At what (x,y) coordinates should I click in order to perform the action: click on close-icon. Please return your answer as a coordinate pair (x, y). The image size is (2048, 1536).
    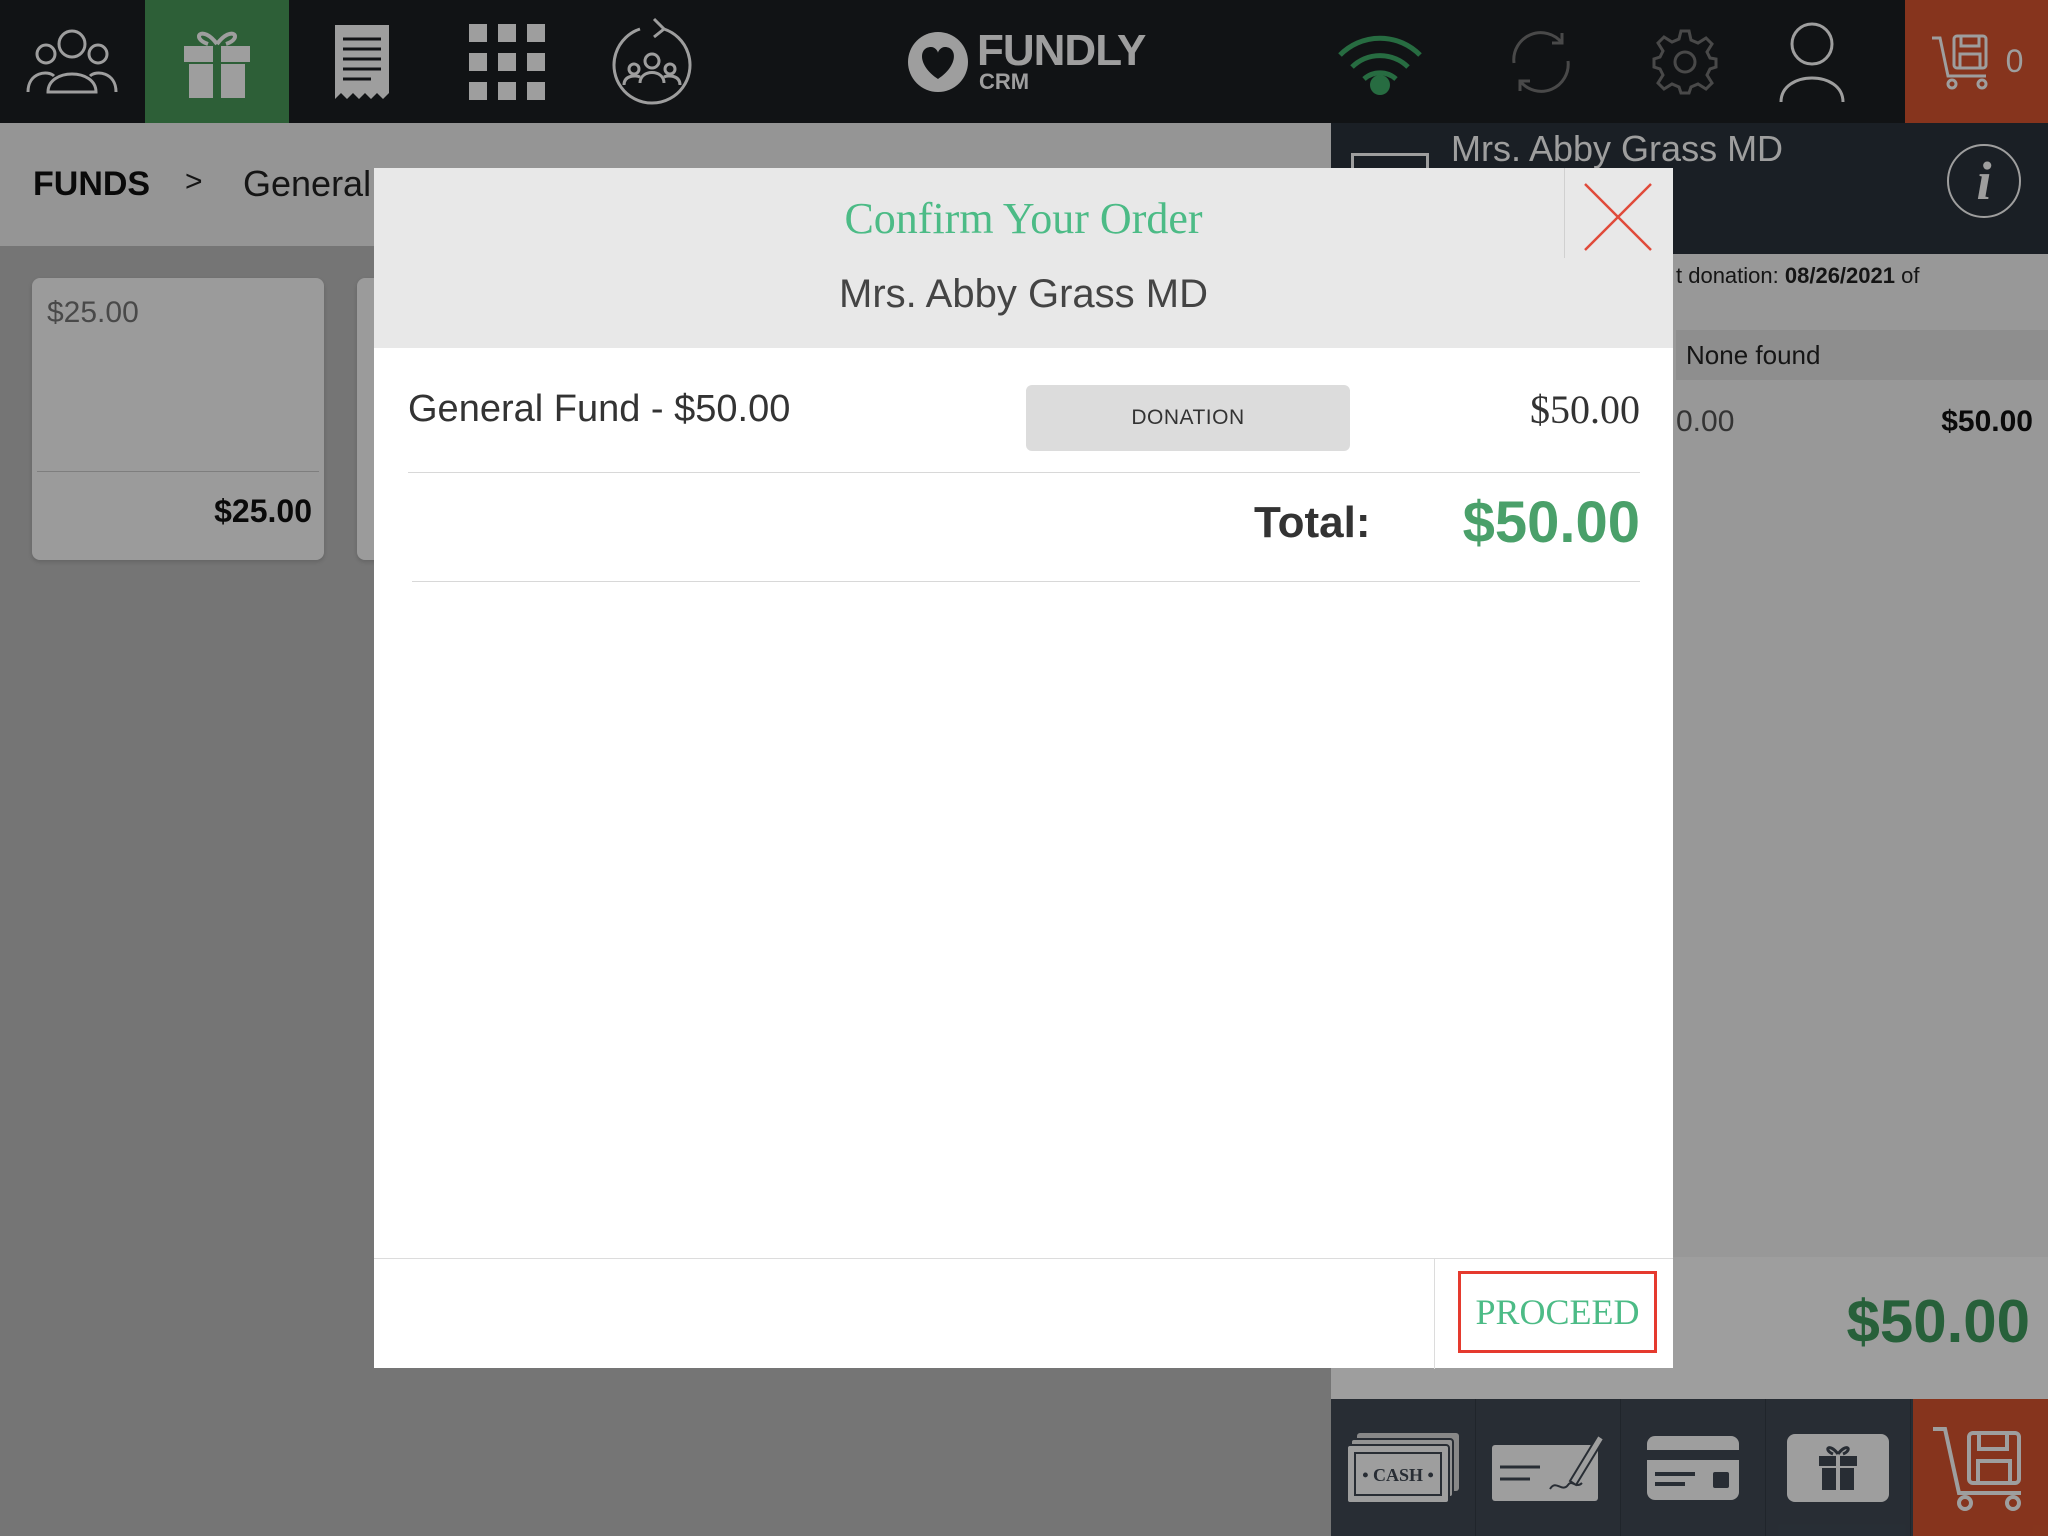
    Looking at the image, I should click on (1618, 217).